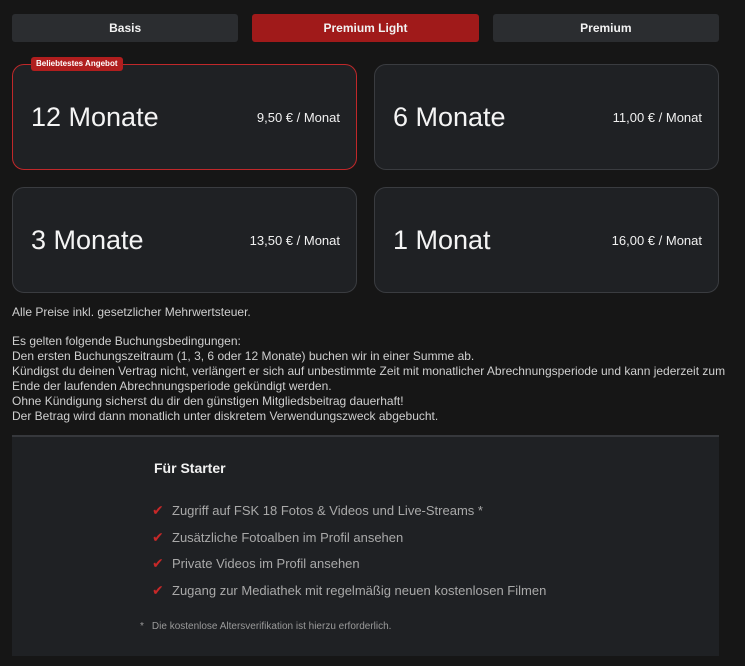  I want to click on feature-item: ✔ Zusätzliche Fotoalben im Profil ansehen, so click(349, 537).